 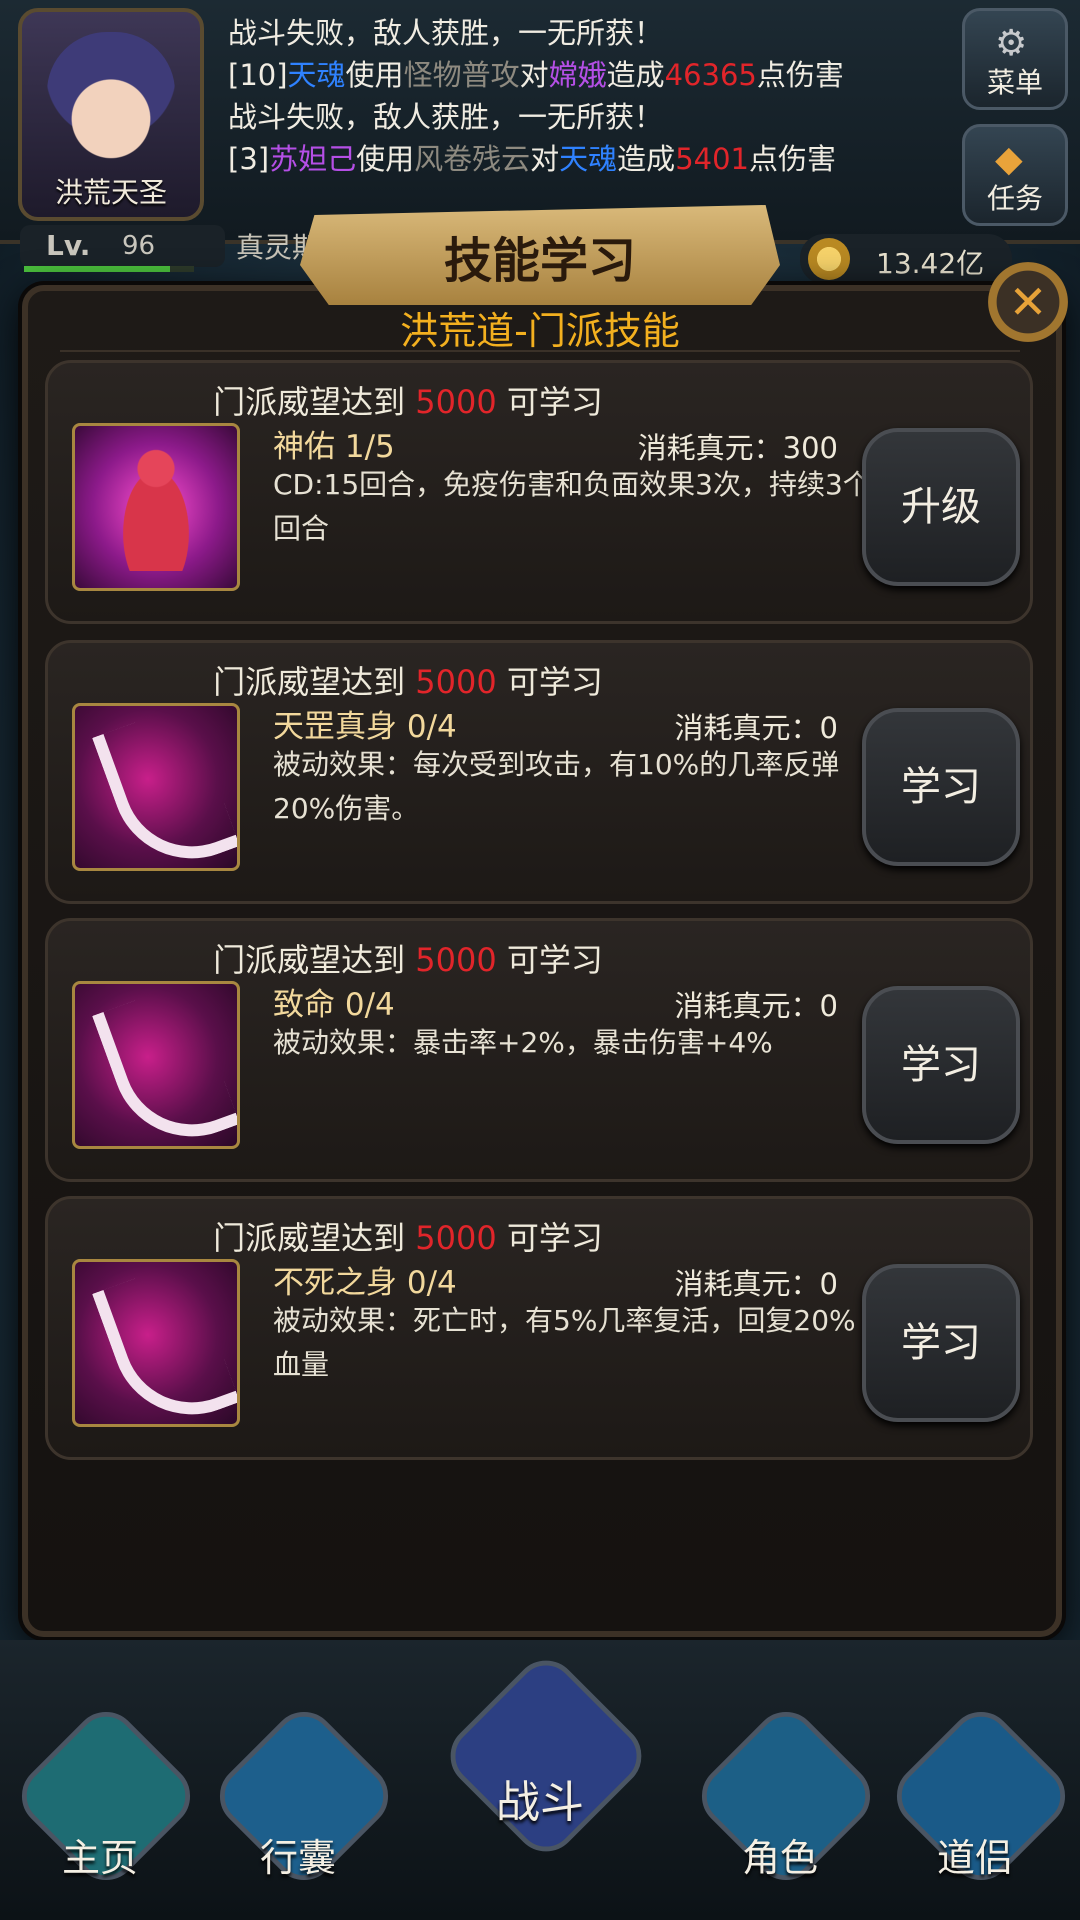 What do you see at coordinates (111, 102) in the screenshot?
I see `avatar-portrait` at bounding box center [111, 102].